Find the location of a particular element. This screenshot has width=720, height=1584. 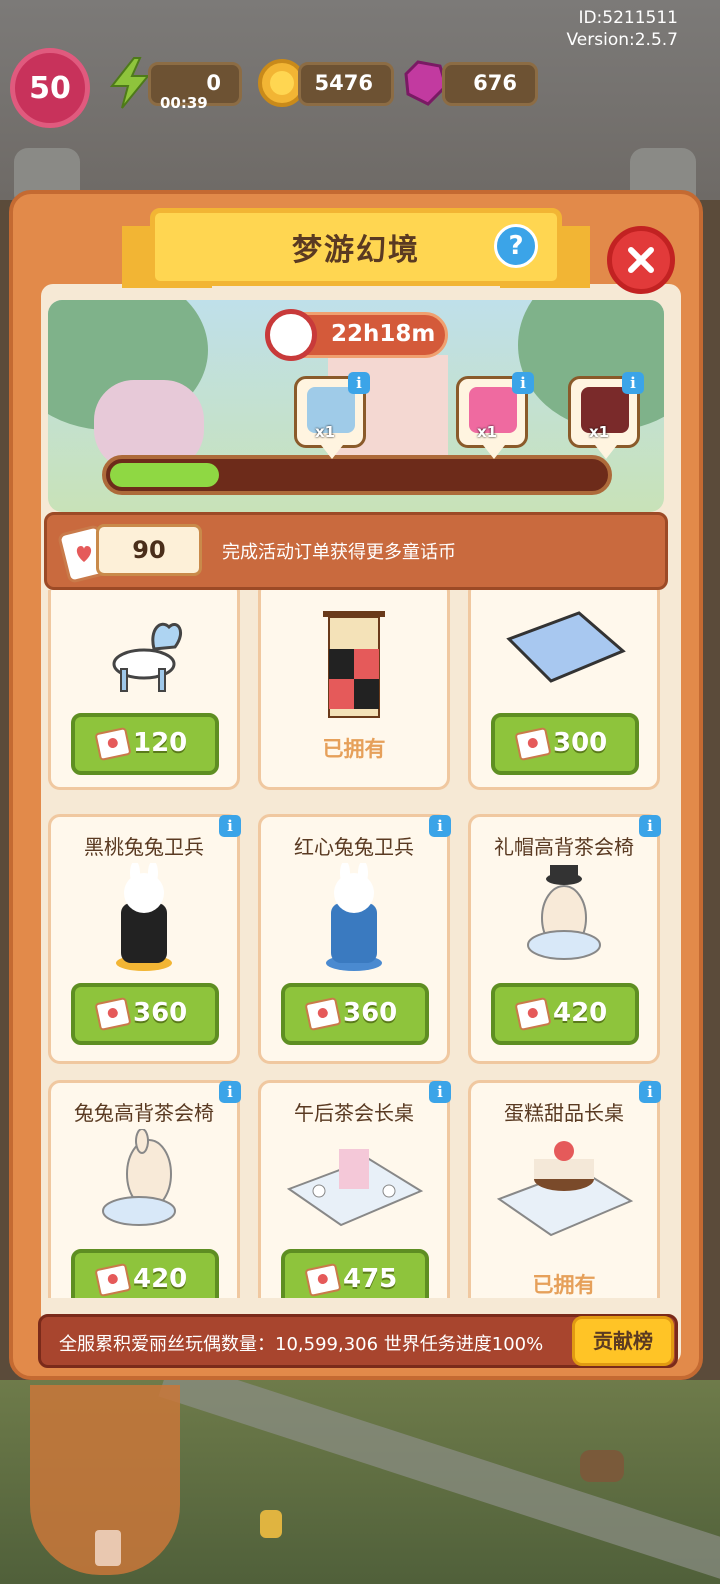

reward-3-count: x1 is located at coordinates (599, 432).